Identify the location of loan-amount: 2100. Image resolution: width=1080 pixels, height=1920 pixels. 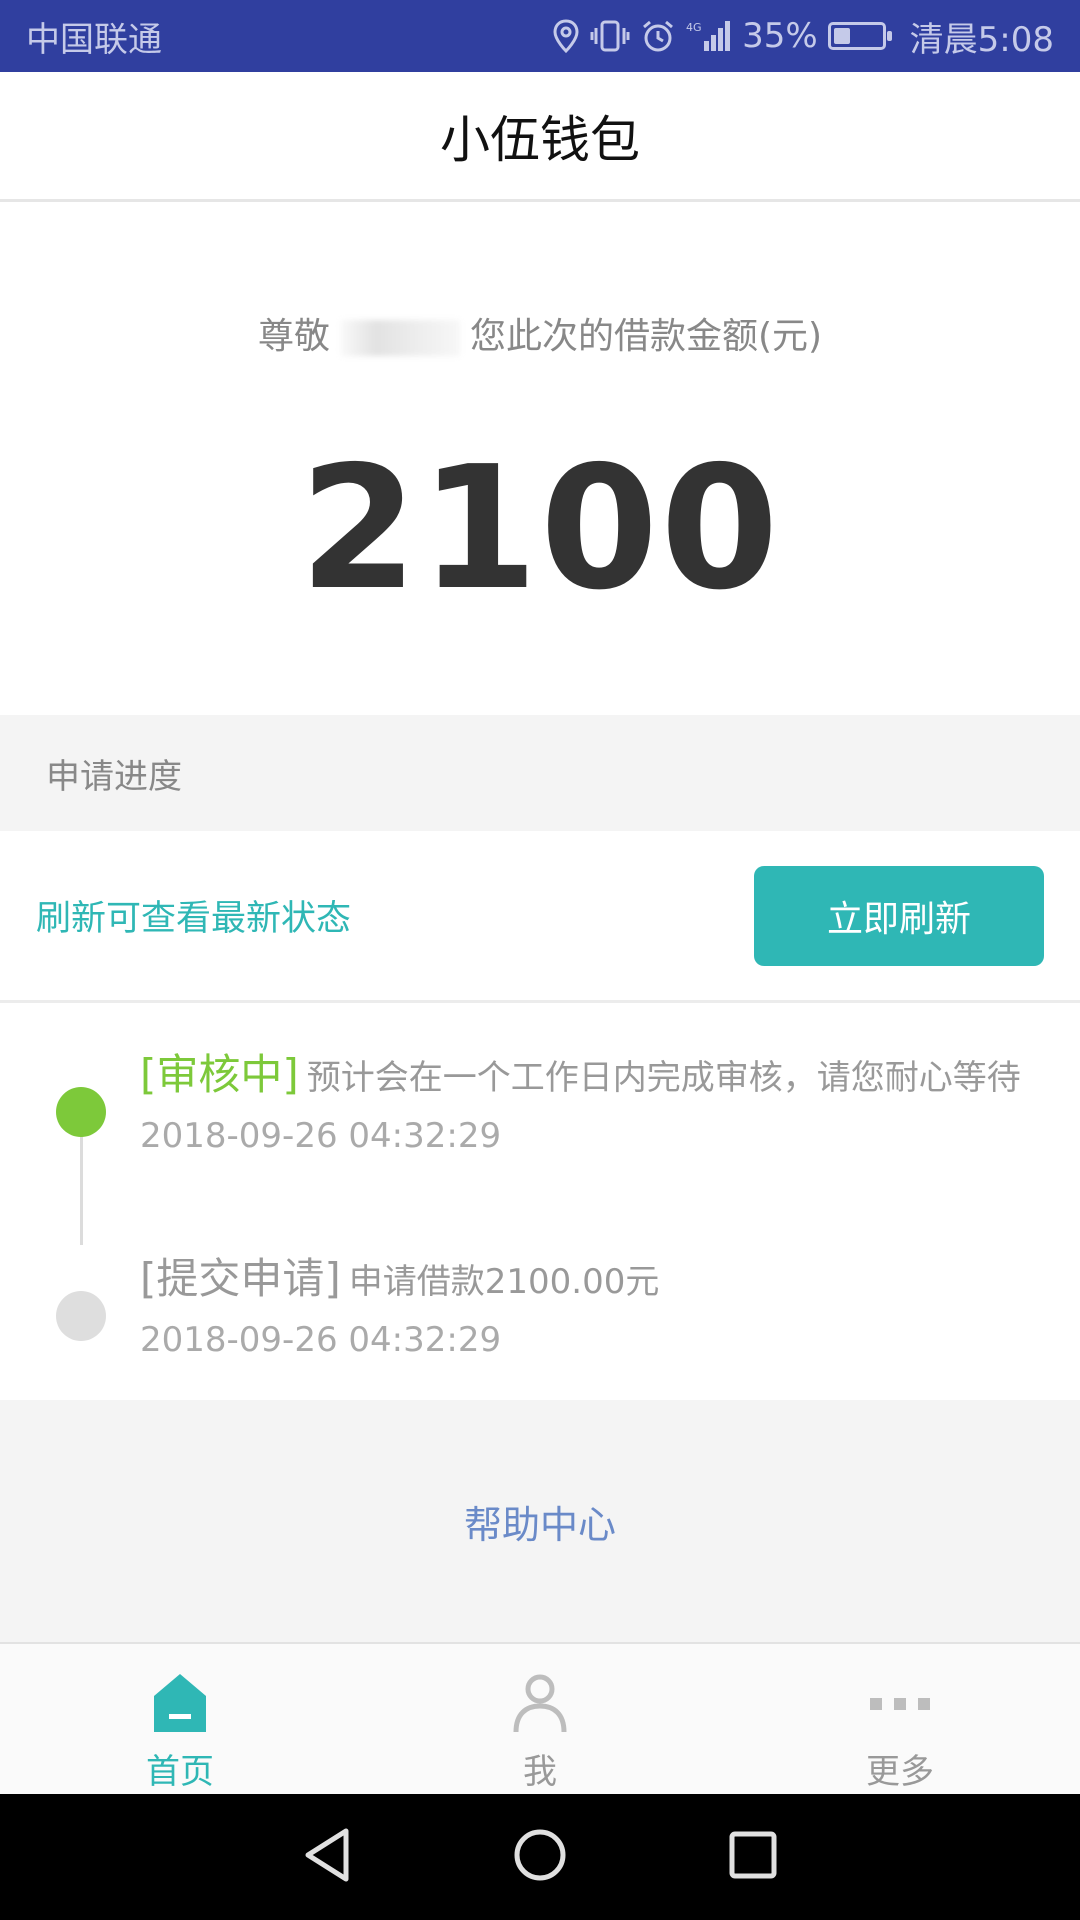
(540, 529).